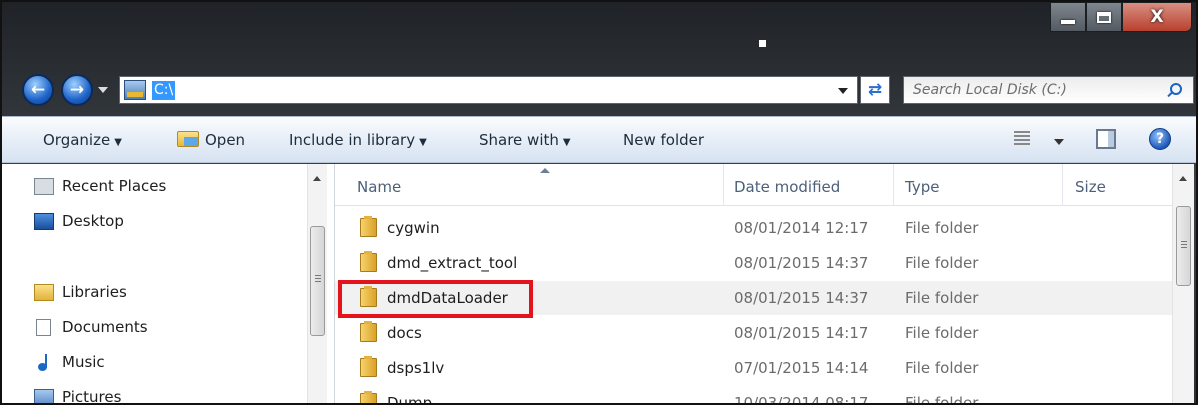 The height and width of the screenshot is (405, 1198). What do you see at coordinates (93, 221) in the screenshot?
I see `sidebar-item-label: Desktop` at bounding box center [93, 221].